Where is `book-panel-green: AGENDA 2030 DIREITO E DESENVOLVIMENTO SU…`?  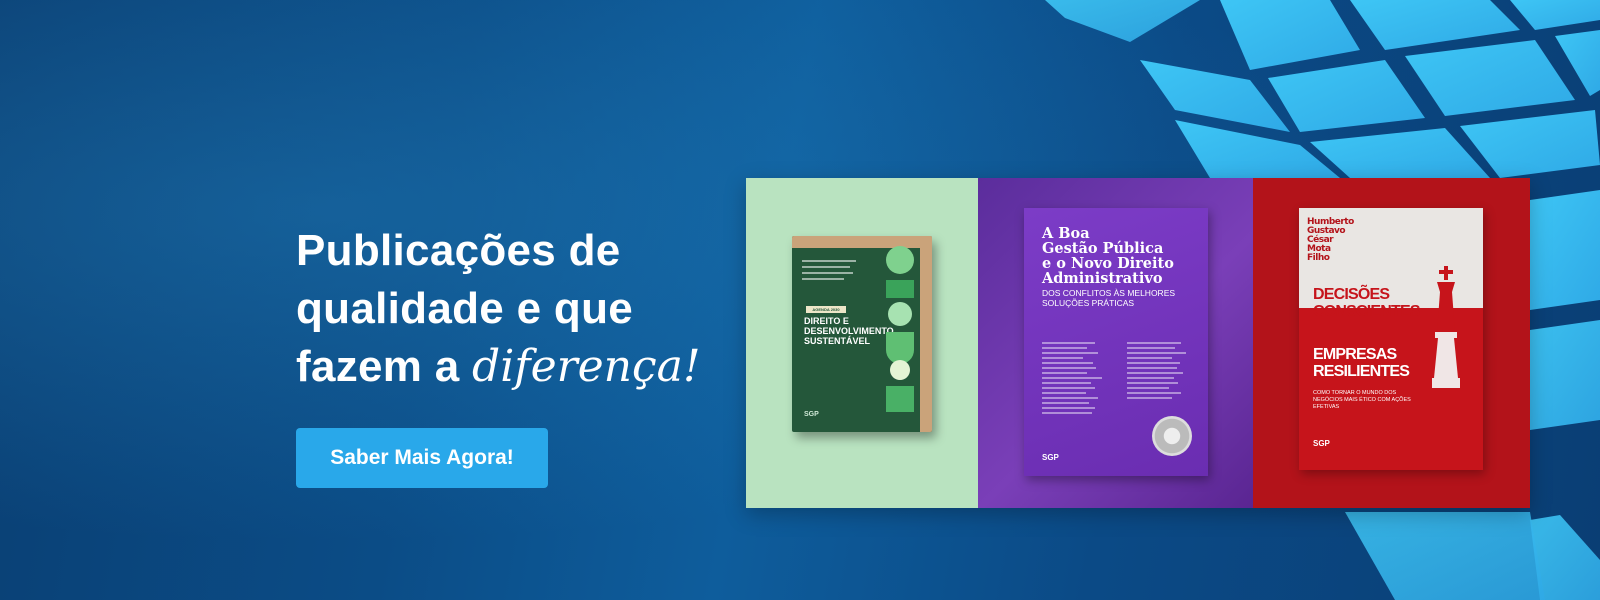 book-panel-green: AGENDA 2030 DIREITO E DESENVOLVIMENTO SU… is located at coordinates (862, 343).